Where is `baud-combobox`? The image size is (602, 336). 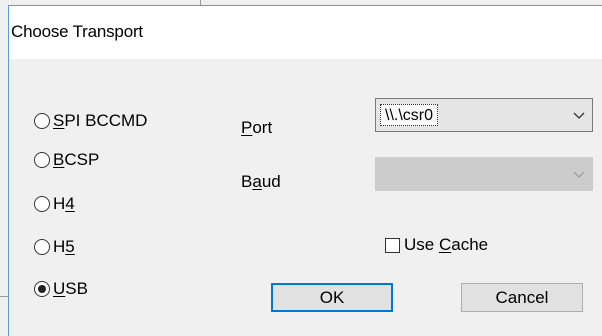 baud-combobox is located at coordinates (484, 174).